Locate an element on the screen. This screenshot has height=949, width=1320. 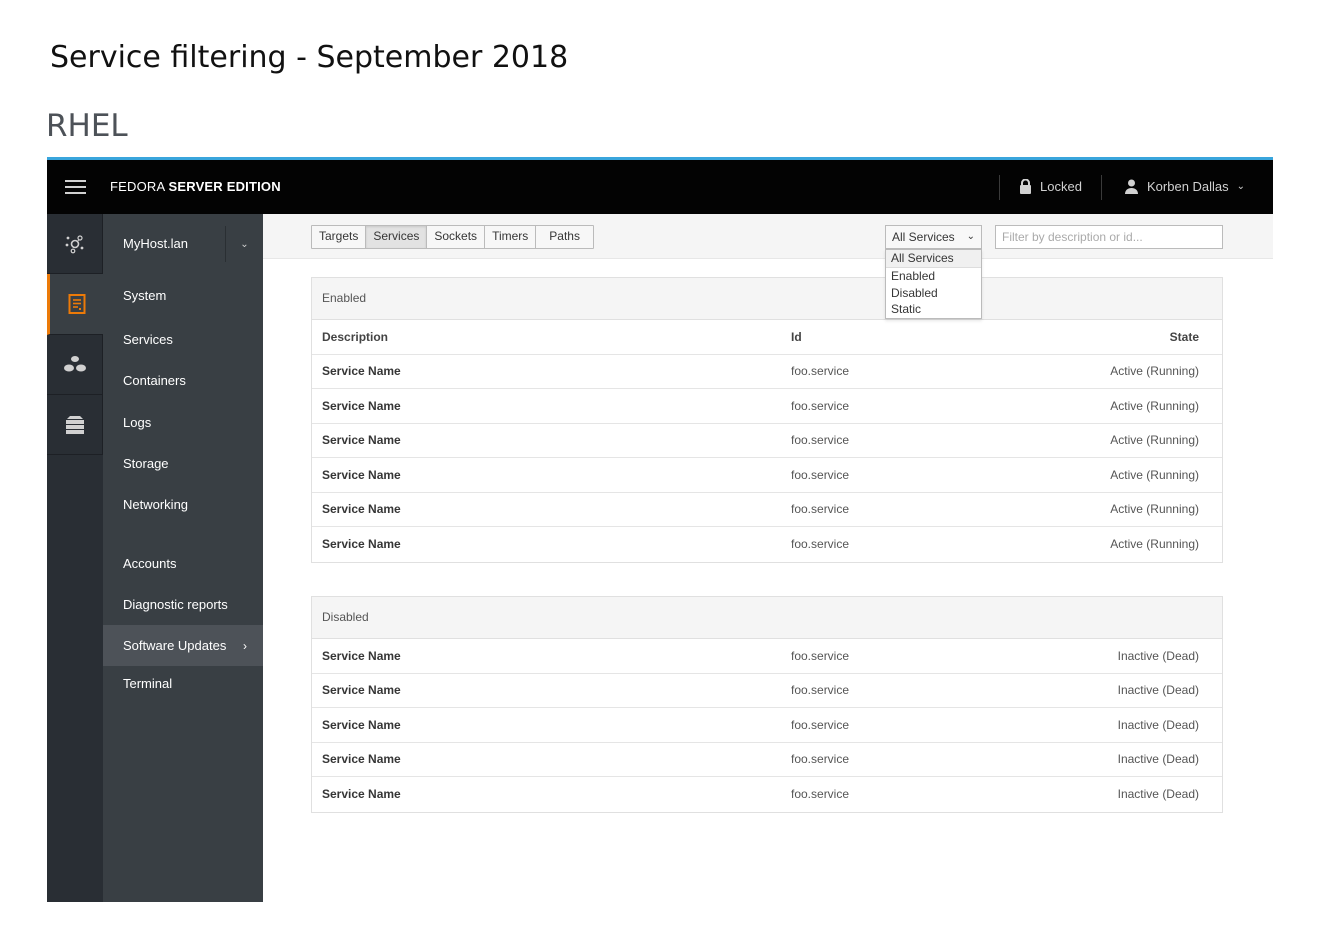
nav-item-networking: Networking is located at coordinates (183, 504).